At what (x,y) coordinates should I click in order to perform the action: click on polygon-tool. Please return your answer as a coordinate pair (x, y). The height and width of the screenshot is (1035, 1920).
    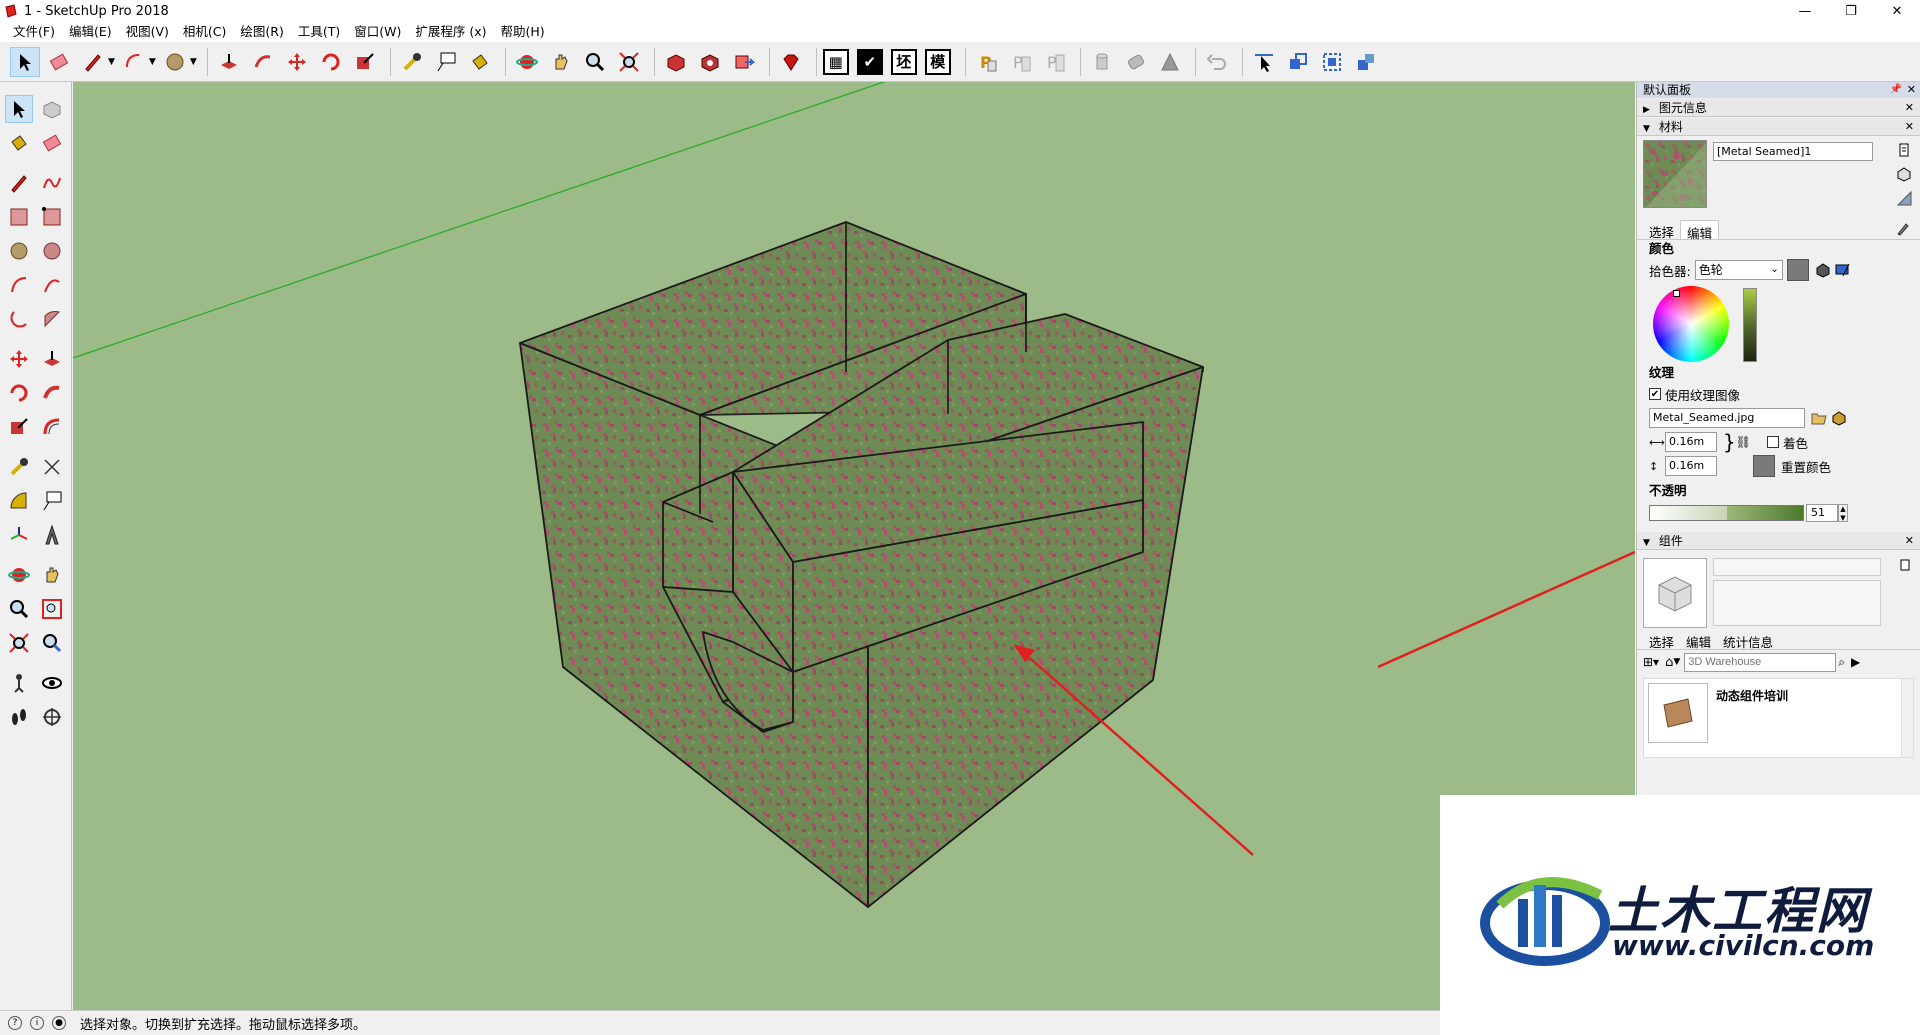
    Looking at the image, I should click on (52, 251).